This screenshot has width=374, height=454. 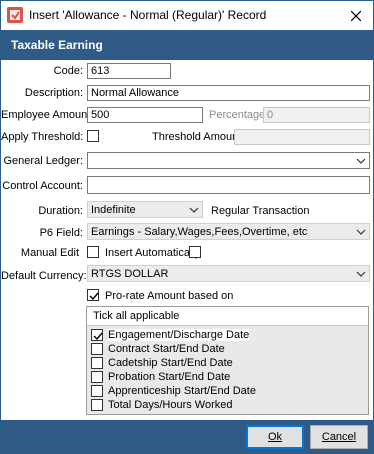 I want to click on regular-transaction-label: Regular Transaction, so click(x=260, y=211).